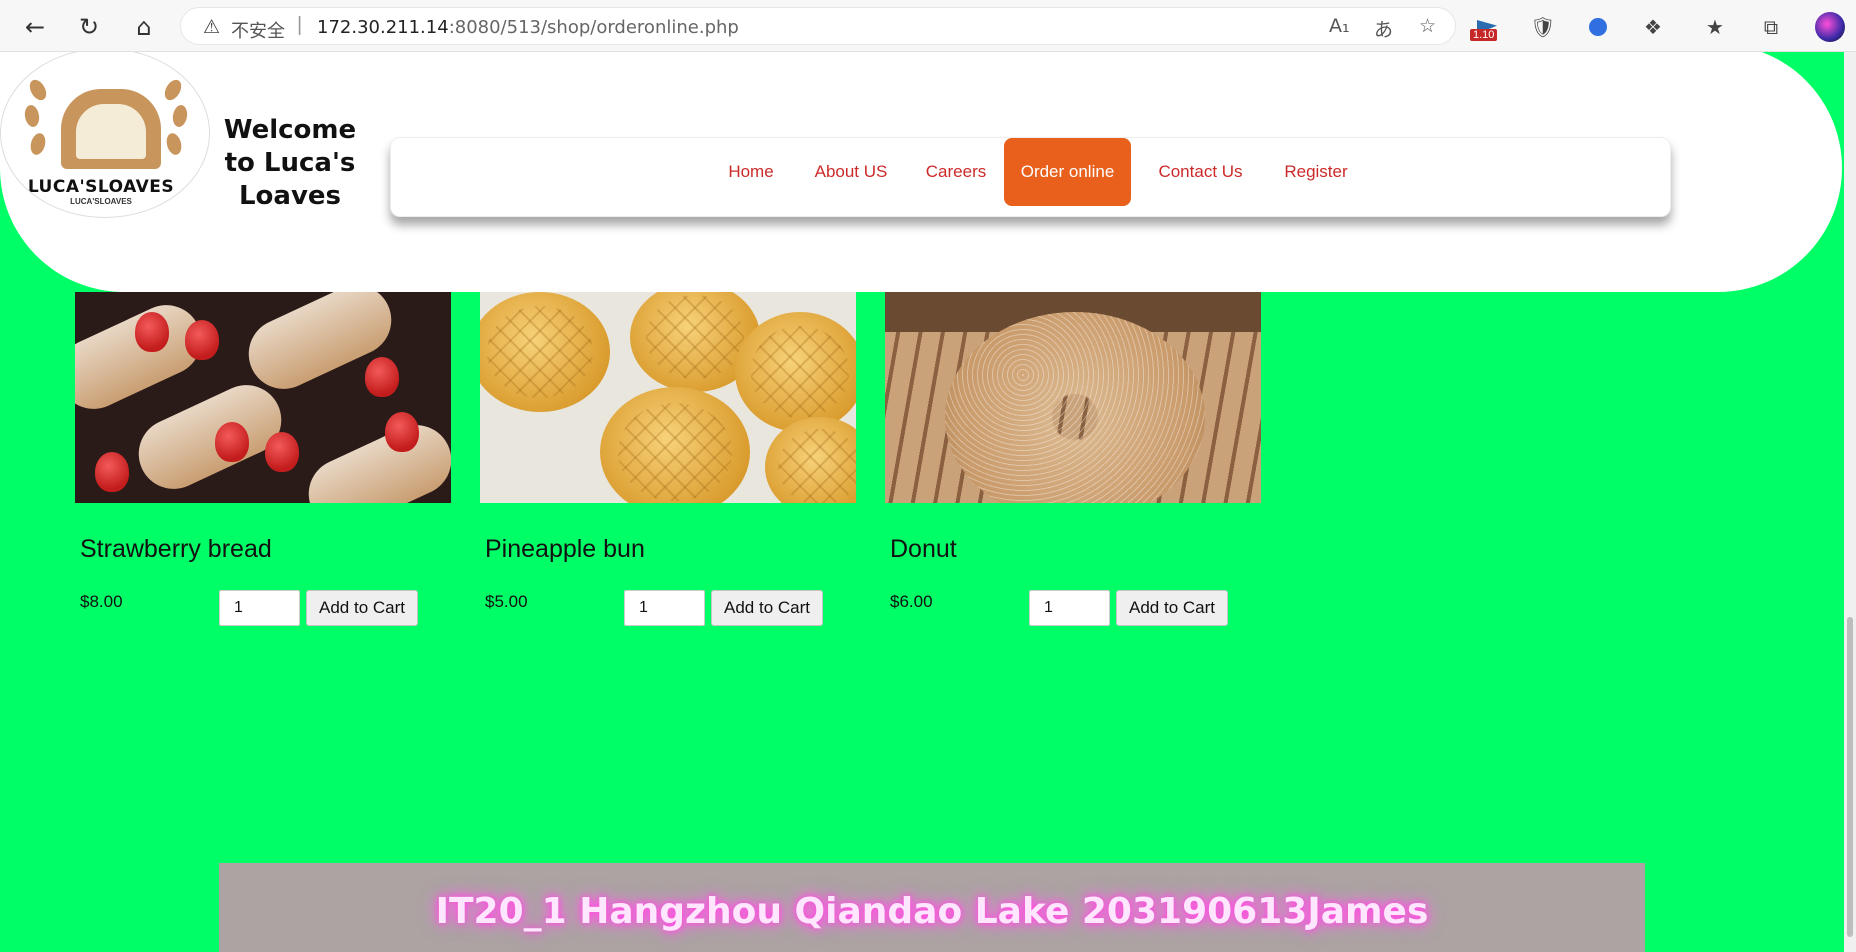 This screenshot has height=952, width=1856. I want to click on product-name: Strawberry bread, so click(176, 549).